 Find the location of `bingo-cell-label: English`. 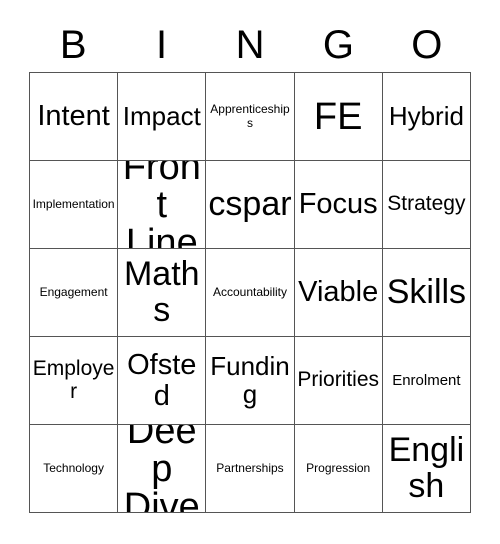

bingo-cell-label: English is located at coordinates (426, 468).